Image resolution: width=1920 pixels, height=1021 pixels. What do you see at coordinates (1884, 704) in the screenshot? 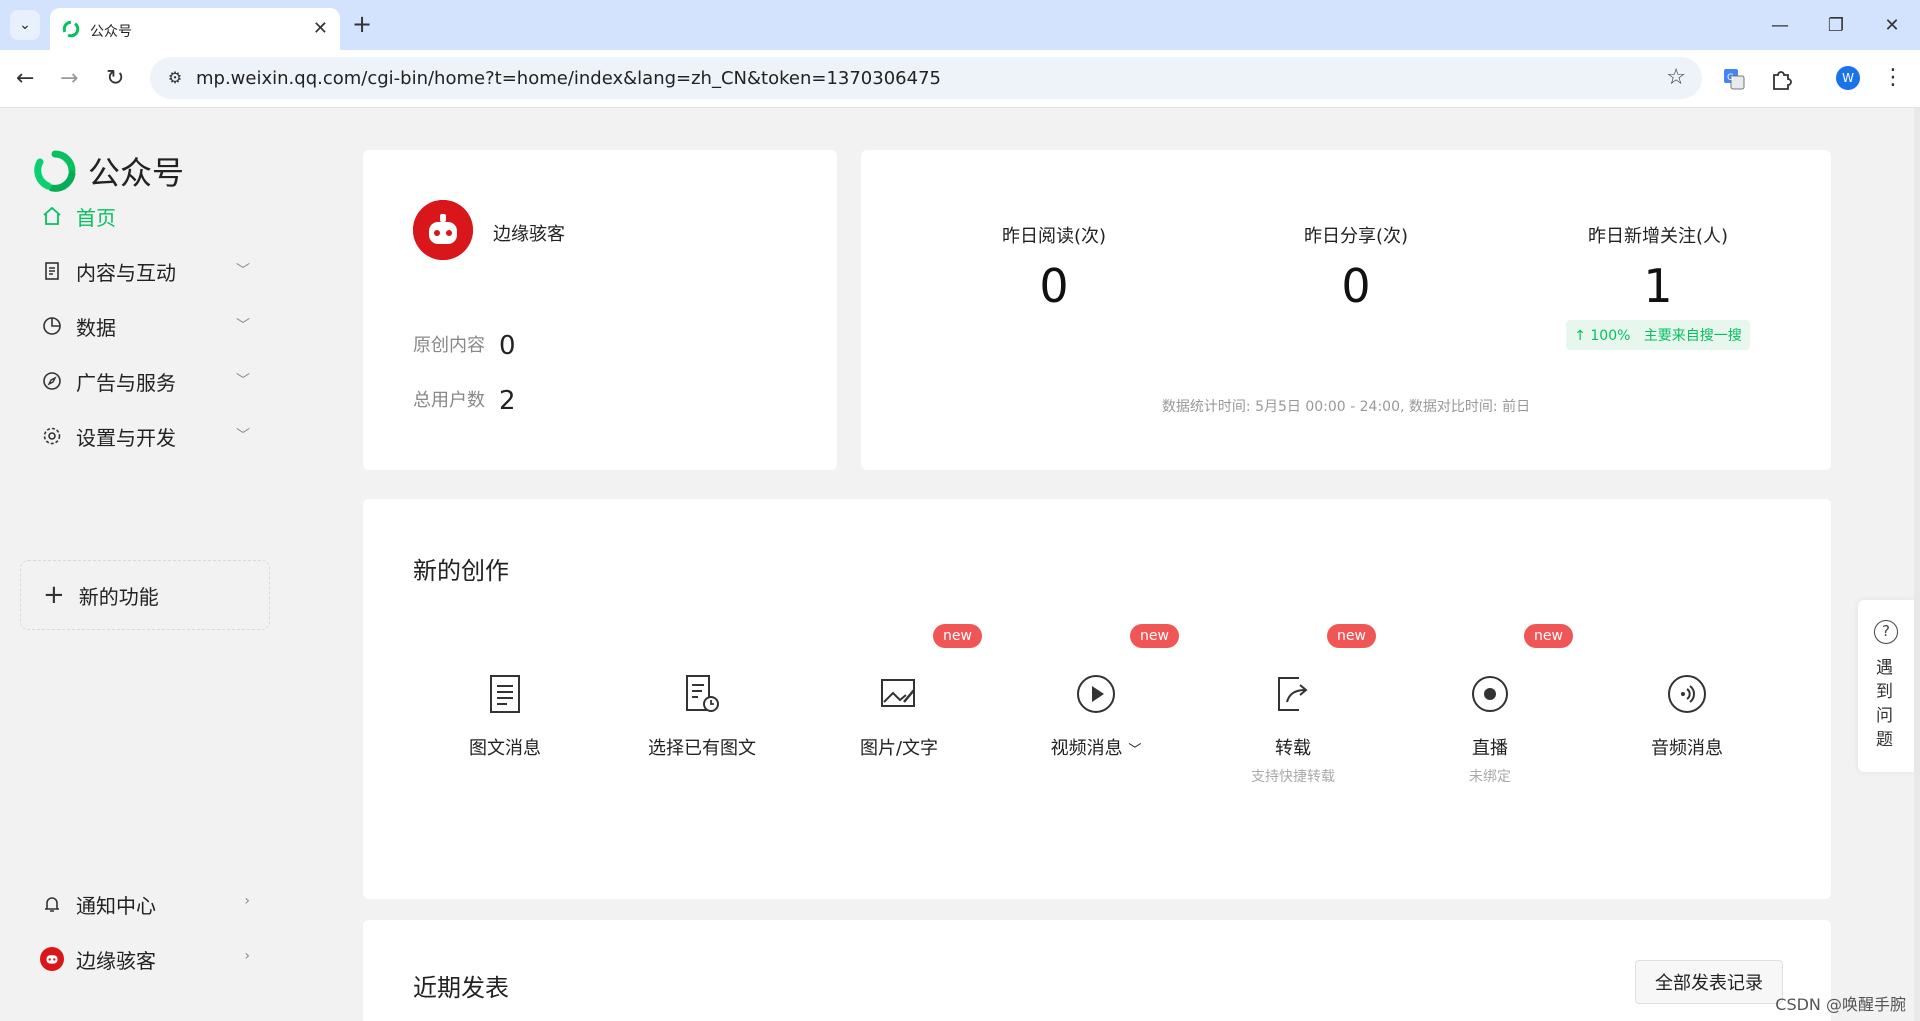
I see `help-text: 遇到问题` at bounding box center [1884, 704].